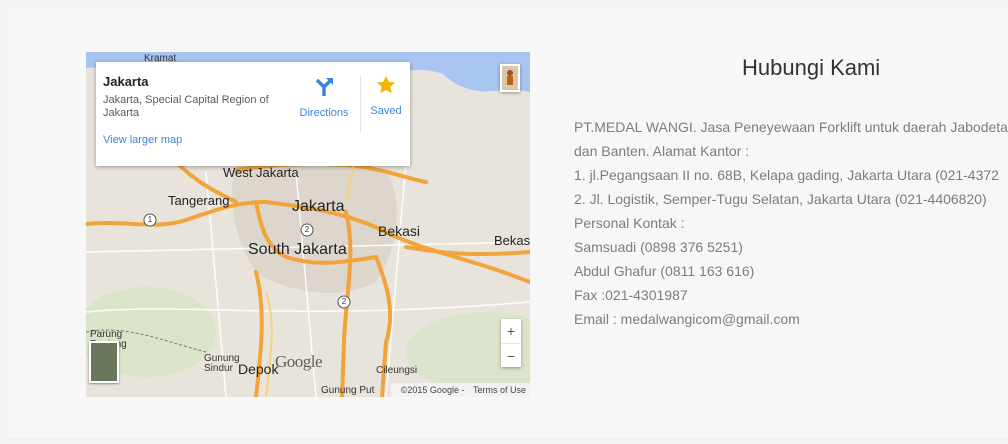 The height and width of the screenshot is (444, 1008). What do you see at coordinates (142, 140) in the screenshot?
I see `view-larger-map-link: View larger map` at bounding box center [142, 140].